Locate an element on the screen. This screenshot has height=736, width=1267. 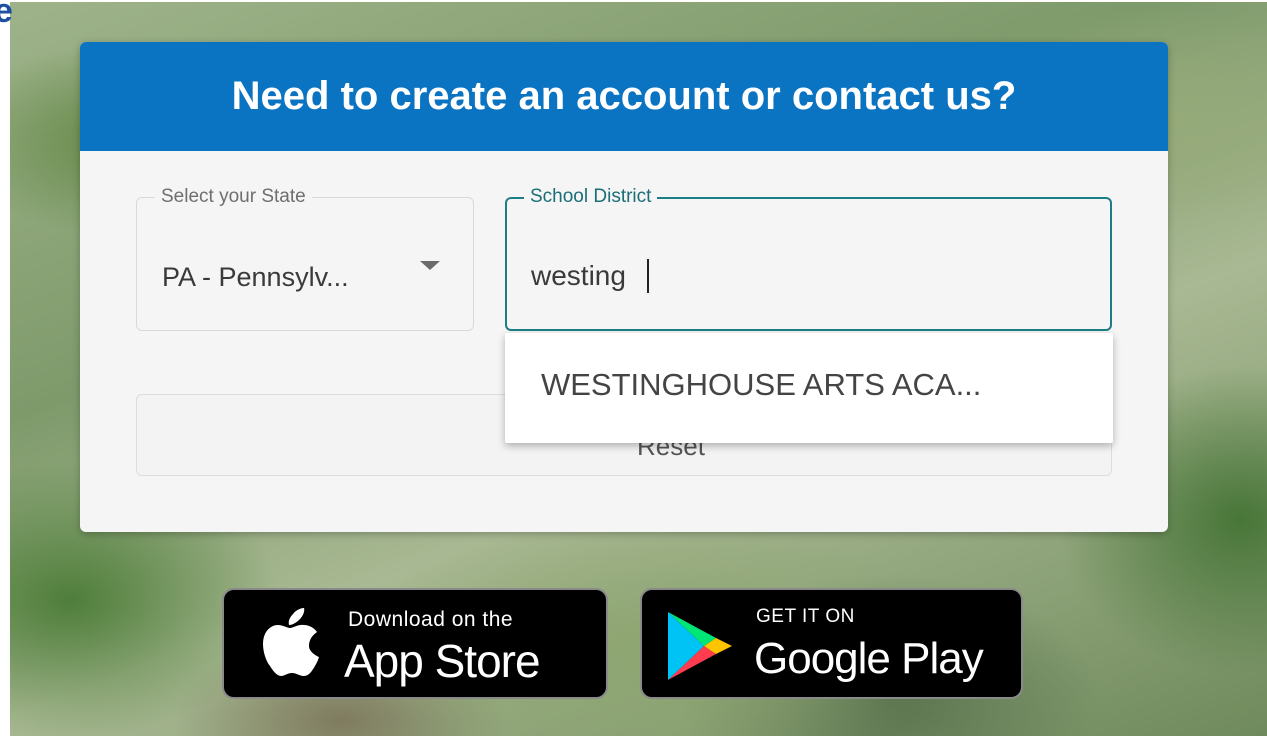
google-play-line1: GET IT ON is located at coordinates (805, 616).